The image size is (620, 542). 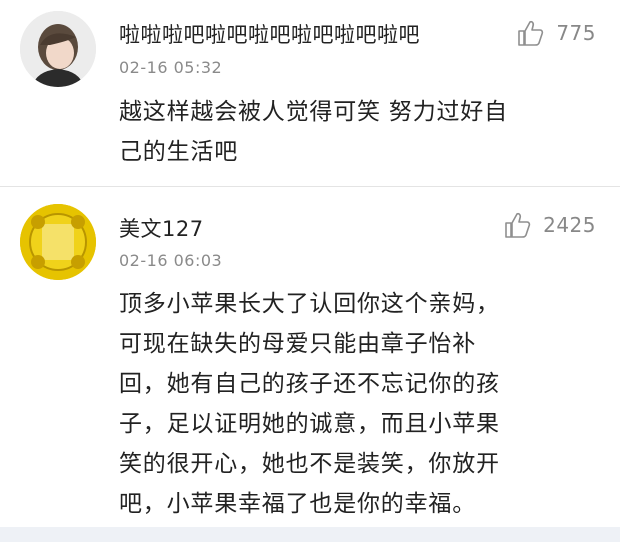 What do you see at coordinates (297, 344) in the screenshot?
I see `comment-line: 可现在缺失的母爱只能由章子怡补` at bounding box center [297, 344].